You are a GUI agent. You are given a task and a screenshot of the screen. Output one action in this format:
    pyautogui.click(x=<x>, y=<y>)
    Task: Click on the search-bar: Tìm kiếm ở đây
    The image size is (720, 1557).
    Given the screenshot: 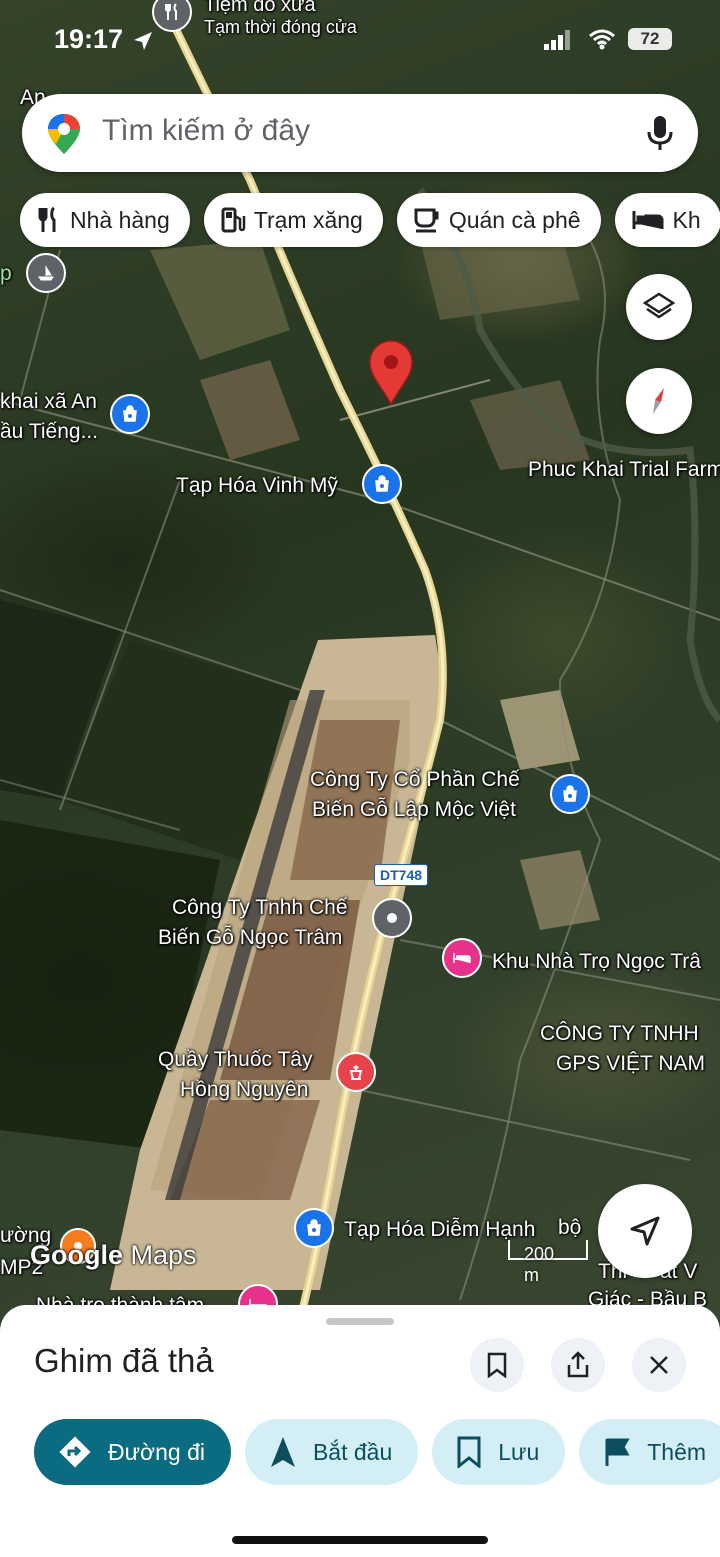 What is the action you would take?
    pyautogui.click(x=360, y=133)
    